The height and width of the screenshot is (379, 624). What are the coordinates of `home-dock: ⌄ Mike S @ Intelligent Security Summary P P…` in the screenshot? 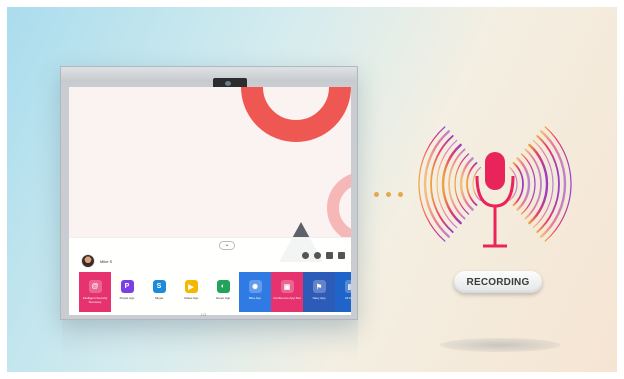 It's located at (210, 276).